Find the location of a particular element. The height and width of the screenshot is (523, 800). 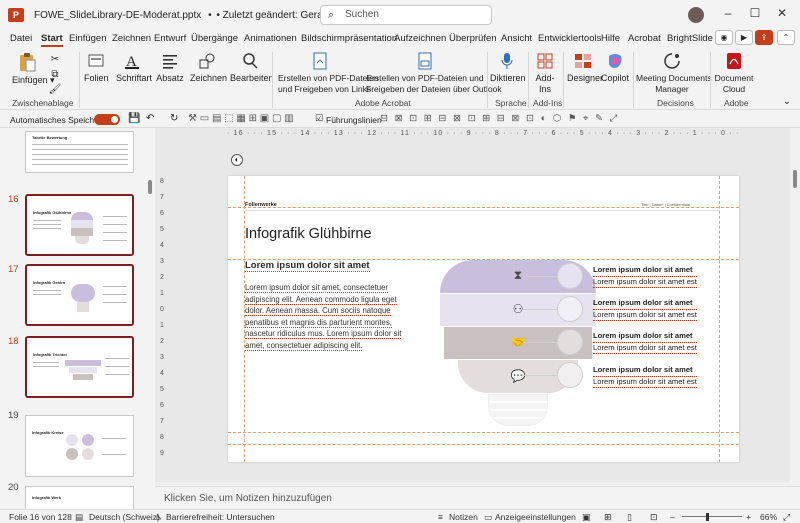

menu-bildschirmpraesentation: Bildschirmpräsentation is located at coordinates (349, 38).